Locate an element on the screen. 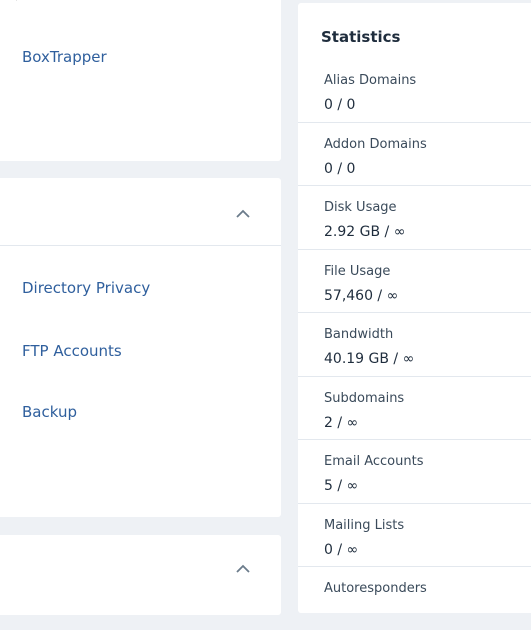 Image resolution: width=531 pixels, height=630 pixels. stat-row-email-accounts: Email Accounts 5 / ∞ is located at coordinates (414, 471).